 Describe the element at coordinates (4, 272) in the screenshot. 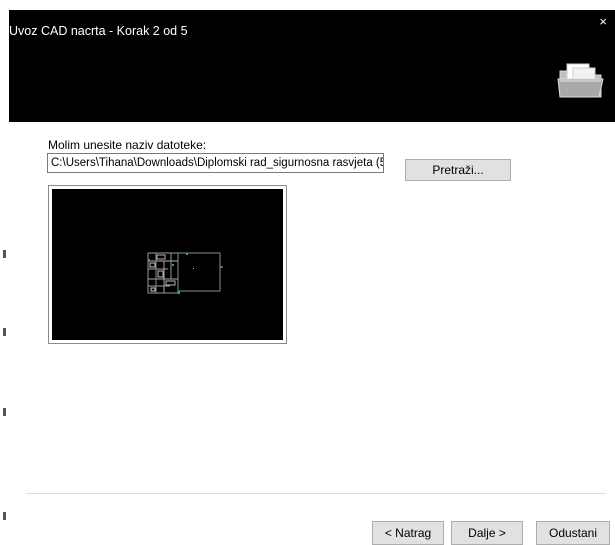

I see `desktop-edge` at that location.